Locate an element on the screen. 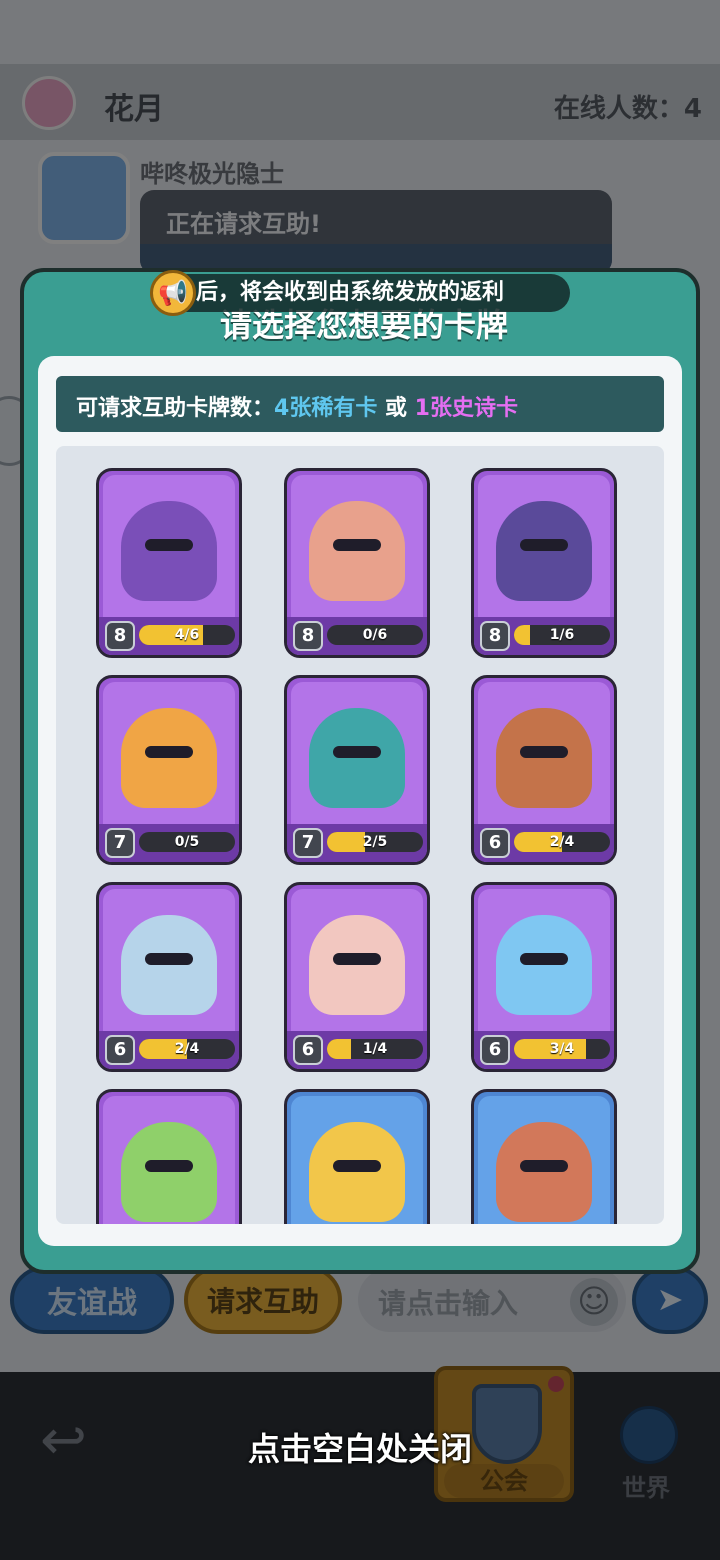  card-progress-text: 4/6 is located at coordinates (187, 635).